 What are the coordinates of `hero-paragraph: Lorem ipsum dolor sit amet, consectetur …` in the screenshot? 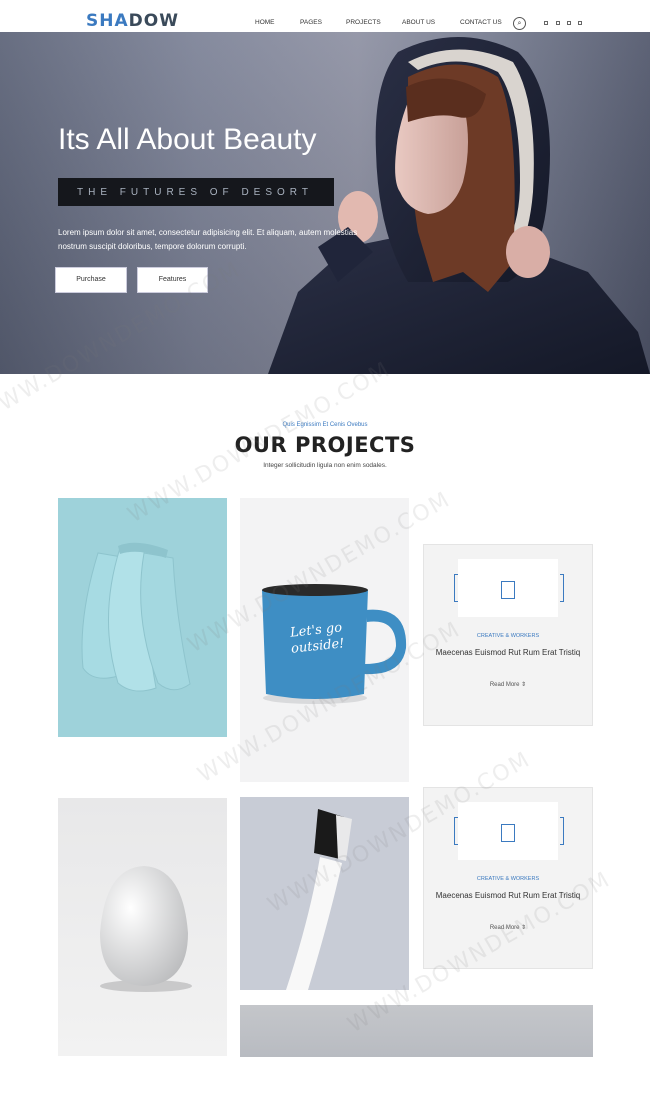 It's located at (208, 239).